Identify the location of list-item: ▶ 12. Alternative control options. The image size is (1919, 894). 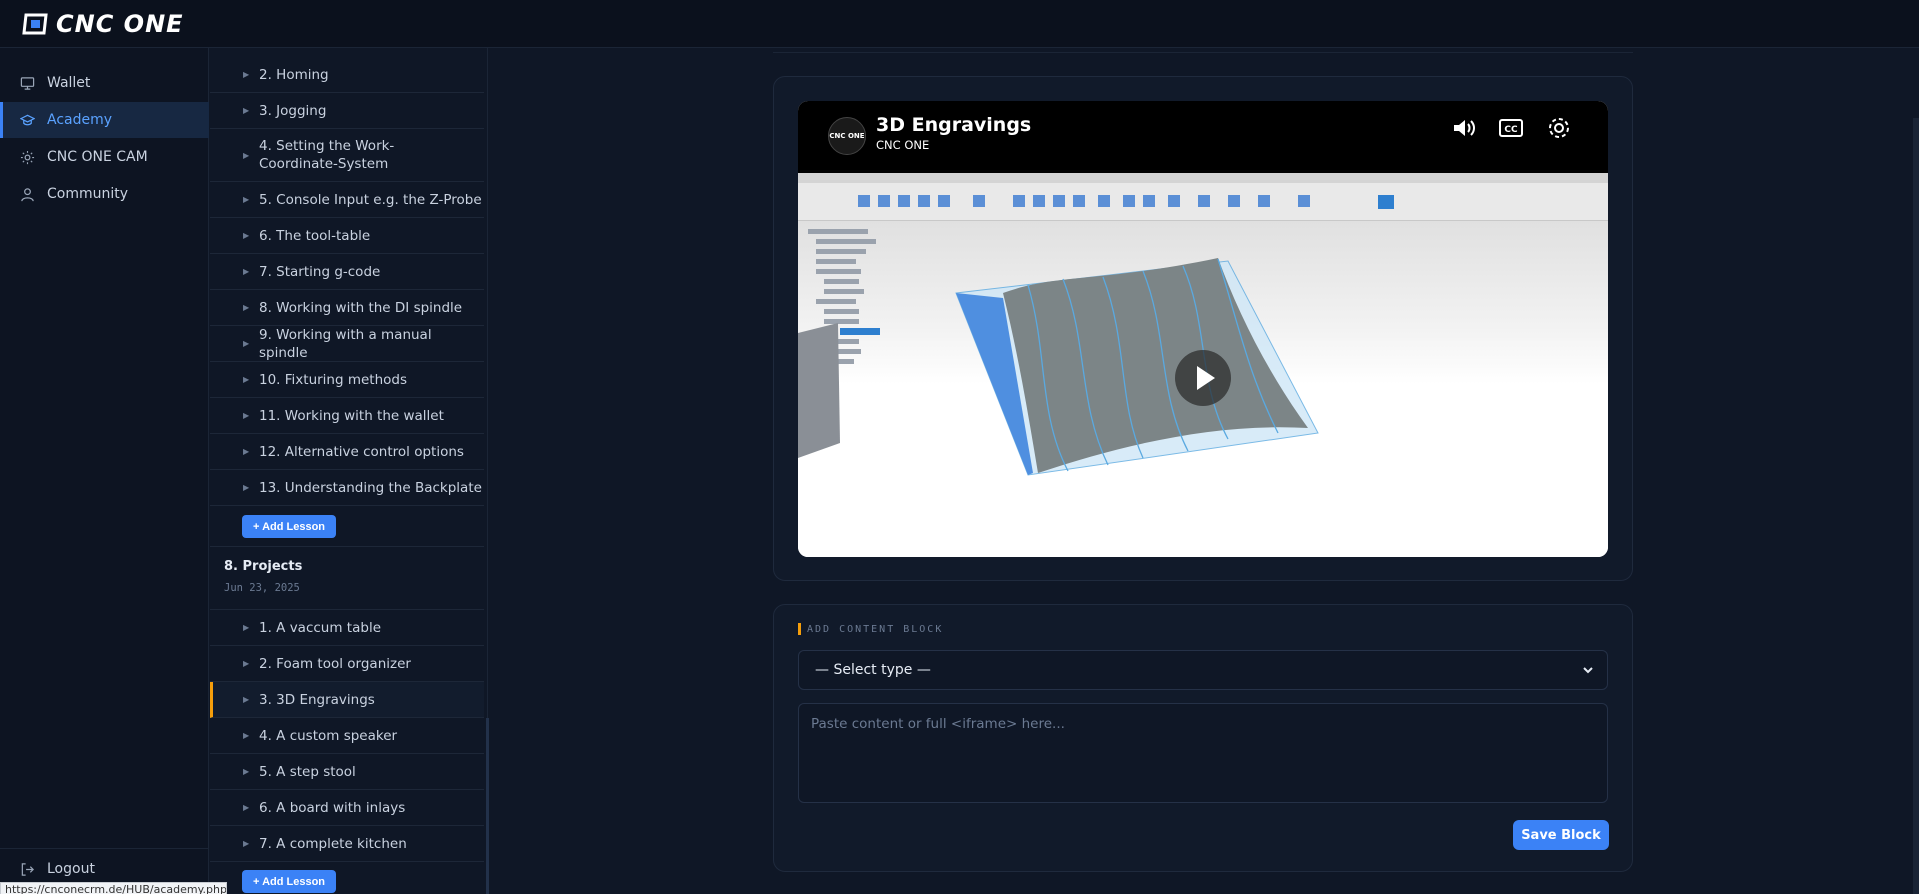
(347, 452).